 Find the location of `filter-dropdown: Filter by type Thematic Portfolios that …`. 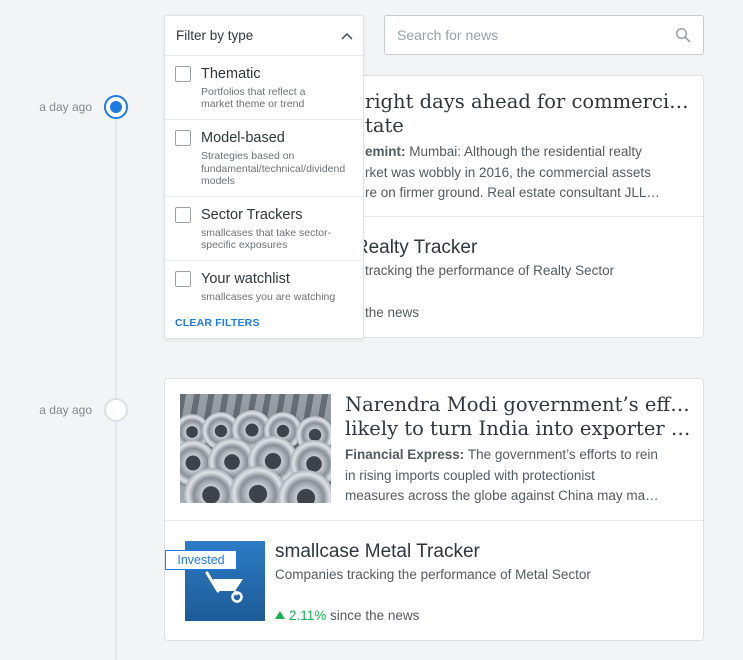

filter-dropdown: Filter by type Thematic Portfolios that … is located at coordinates (264, 177).